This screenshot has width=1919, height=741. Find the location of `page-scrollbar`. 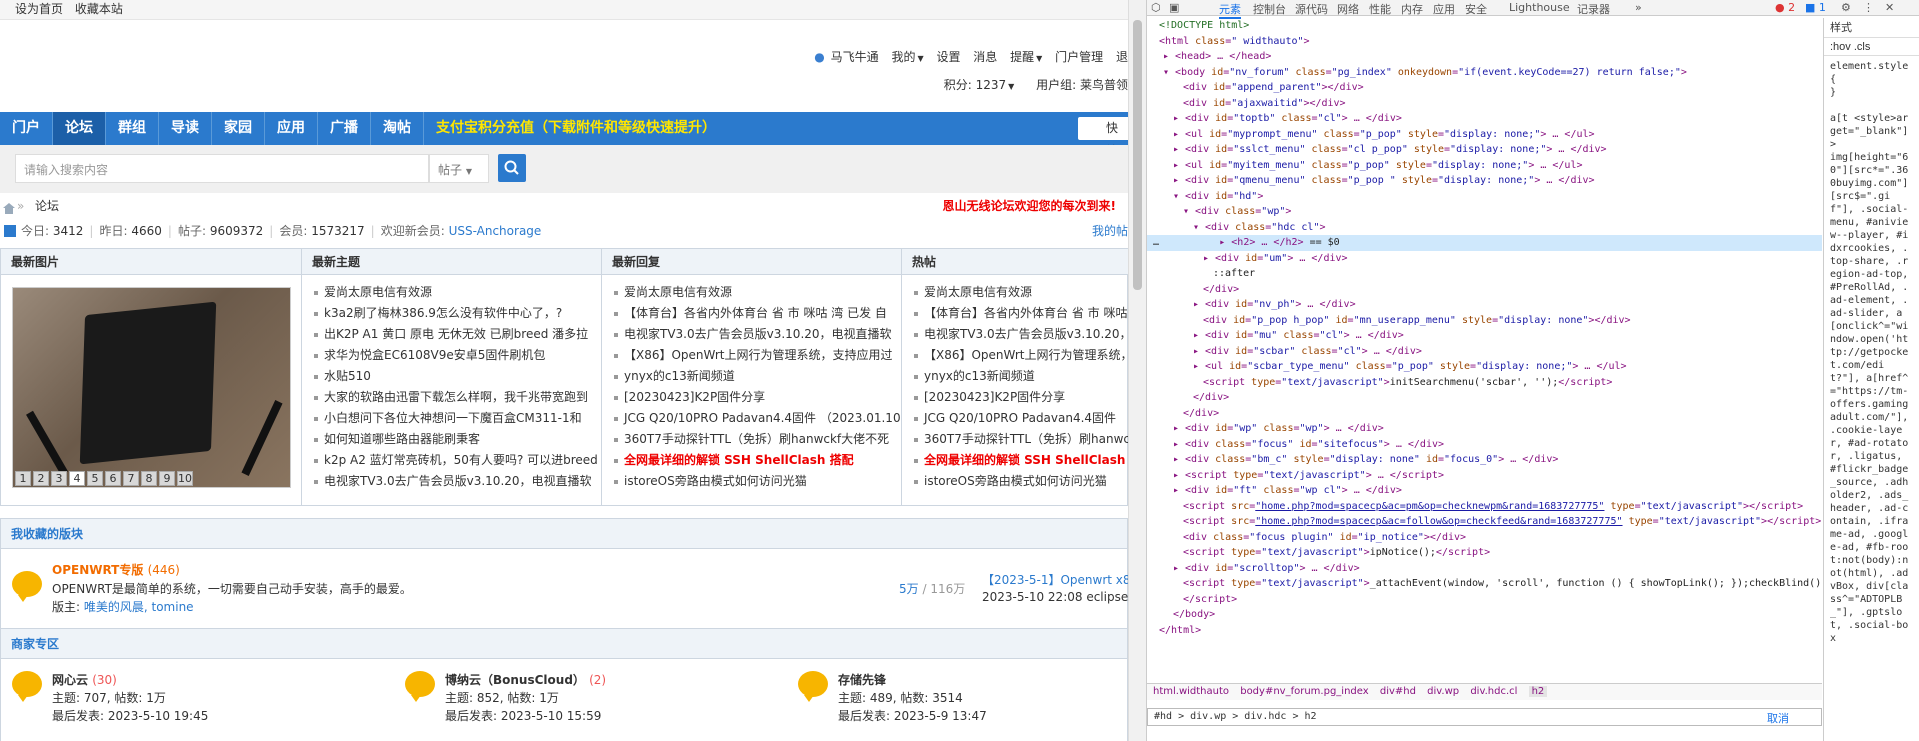

page-scrollbar is located at coordinates (1137, 370).